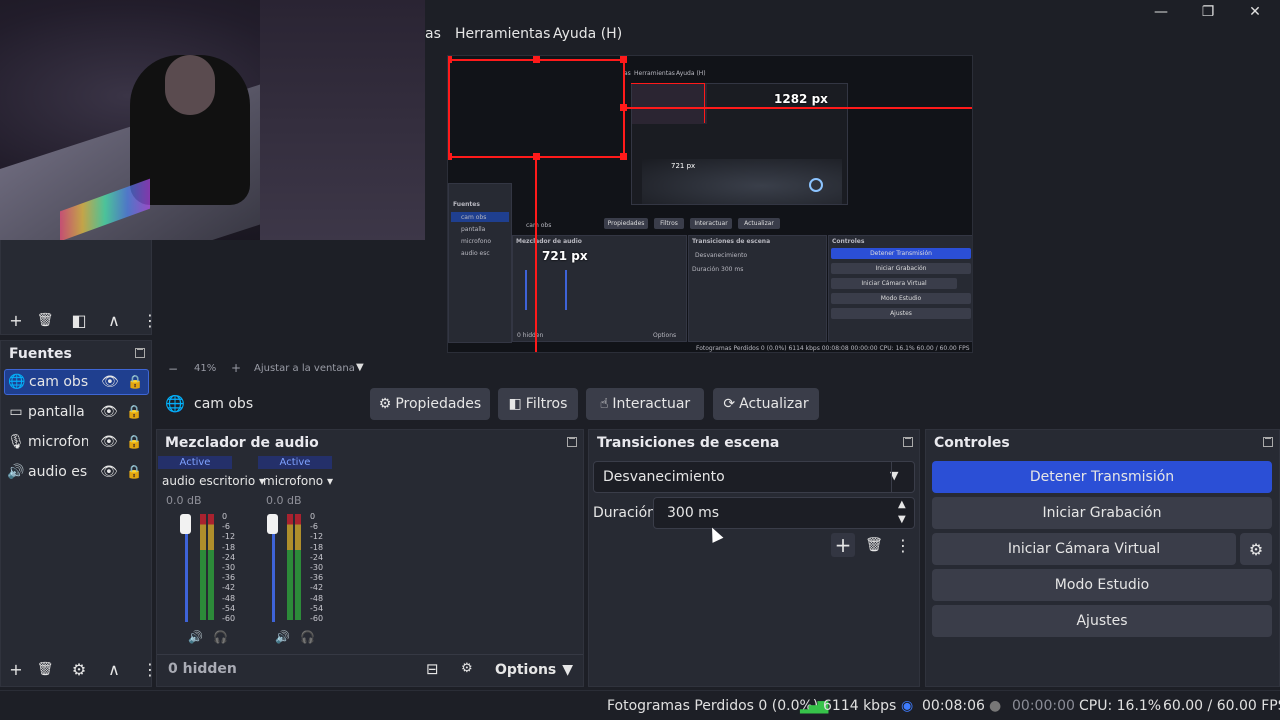  What do you see at coordinates (625, 513) in the screenshot?
I see `duration-label: Duración` at bounding box center [625, 513].